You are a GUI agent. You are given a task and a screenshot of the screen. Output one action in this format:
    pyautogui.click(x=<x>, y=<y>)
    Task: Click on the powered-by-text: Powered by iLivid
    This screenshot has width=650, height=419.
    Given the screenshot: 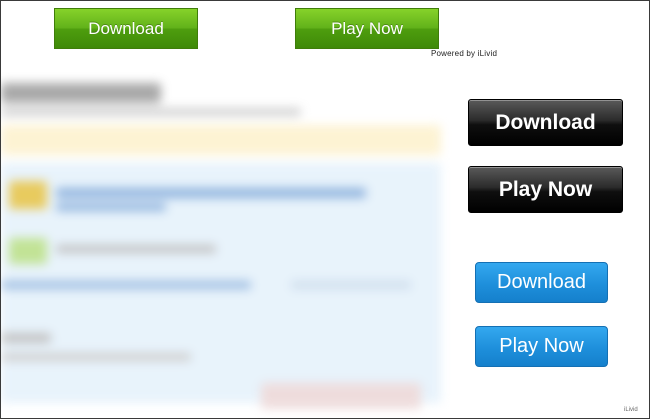 What is the action you would take?
    pyautogui.click(x=464, y=53)
    